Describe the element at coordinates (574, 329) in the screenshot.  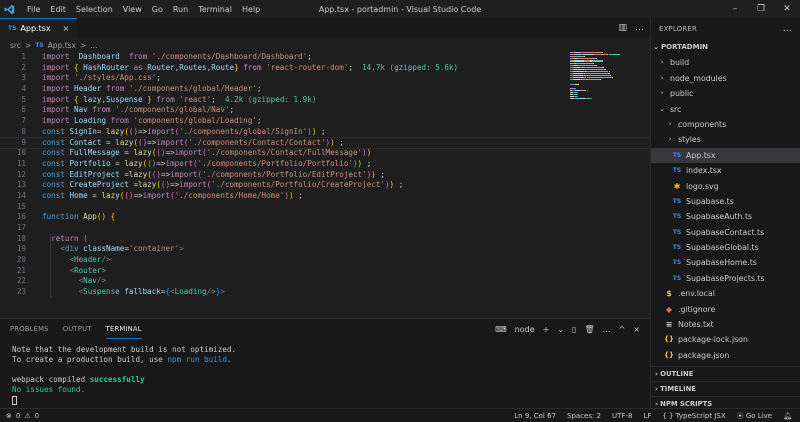
I see `split-terminal-icon: ▯` at that location.